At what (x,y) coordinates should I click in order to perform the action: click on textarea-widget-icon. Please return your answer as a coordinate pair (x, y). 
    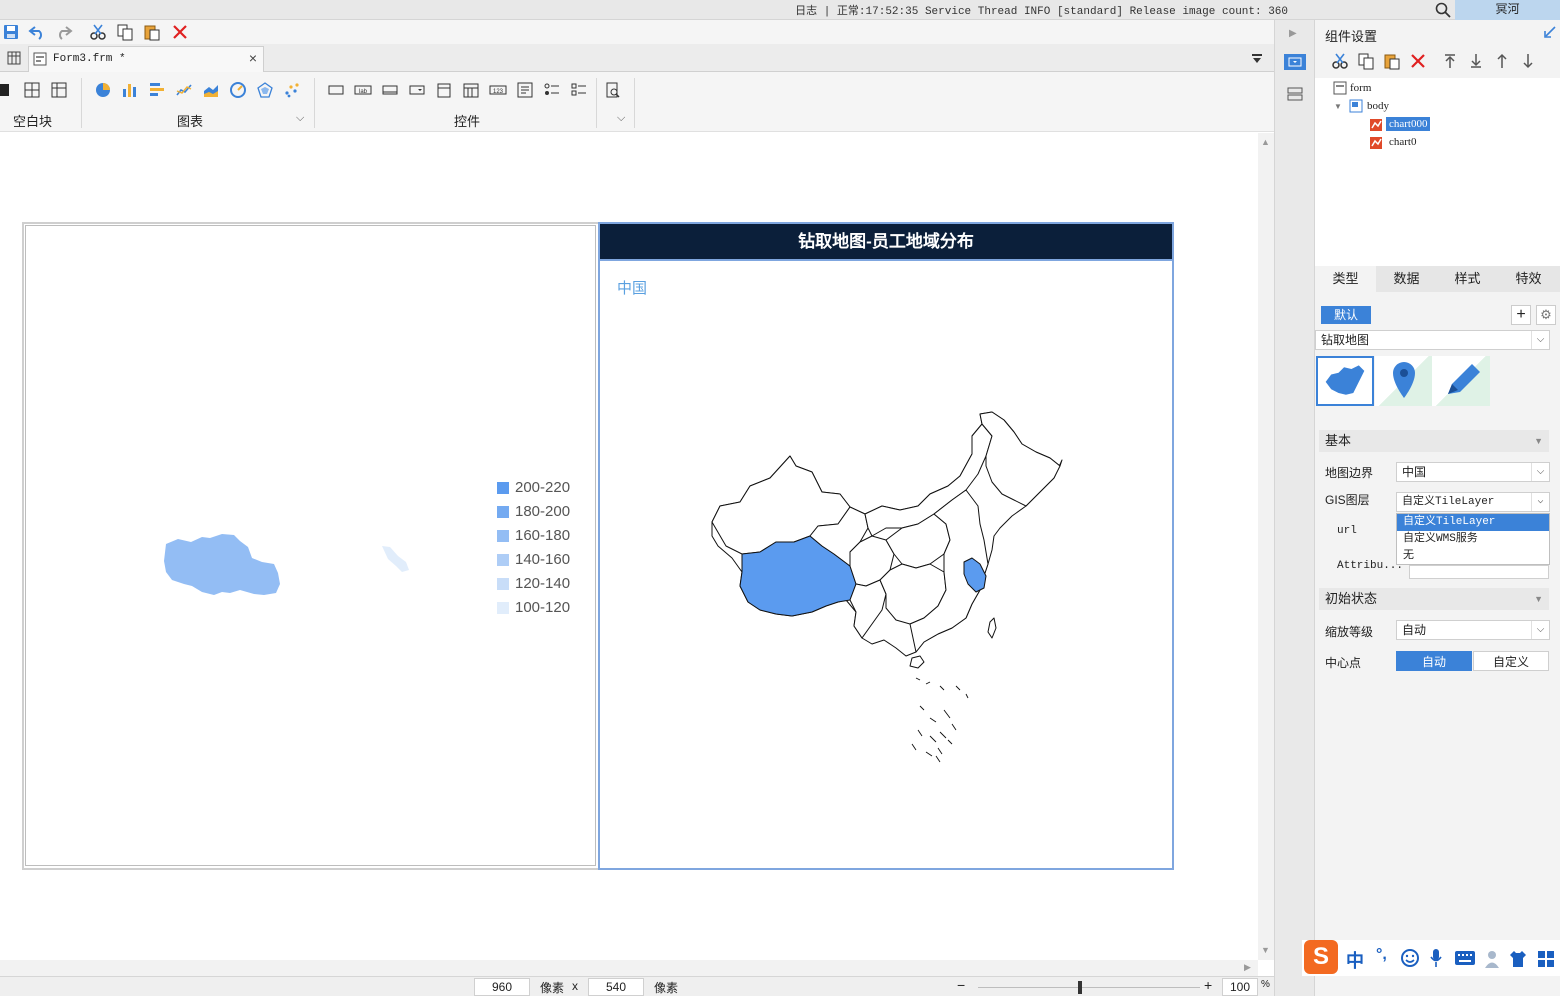
    Looking at the image, I should click on (525, 90).